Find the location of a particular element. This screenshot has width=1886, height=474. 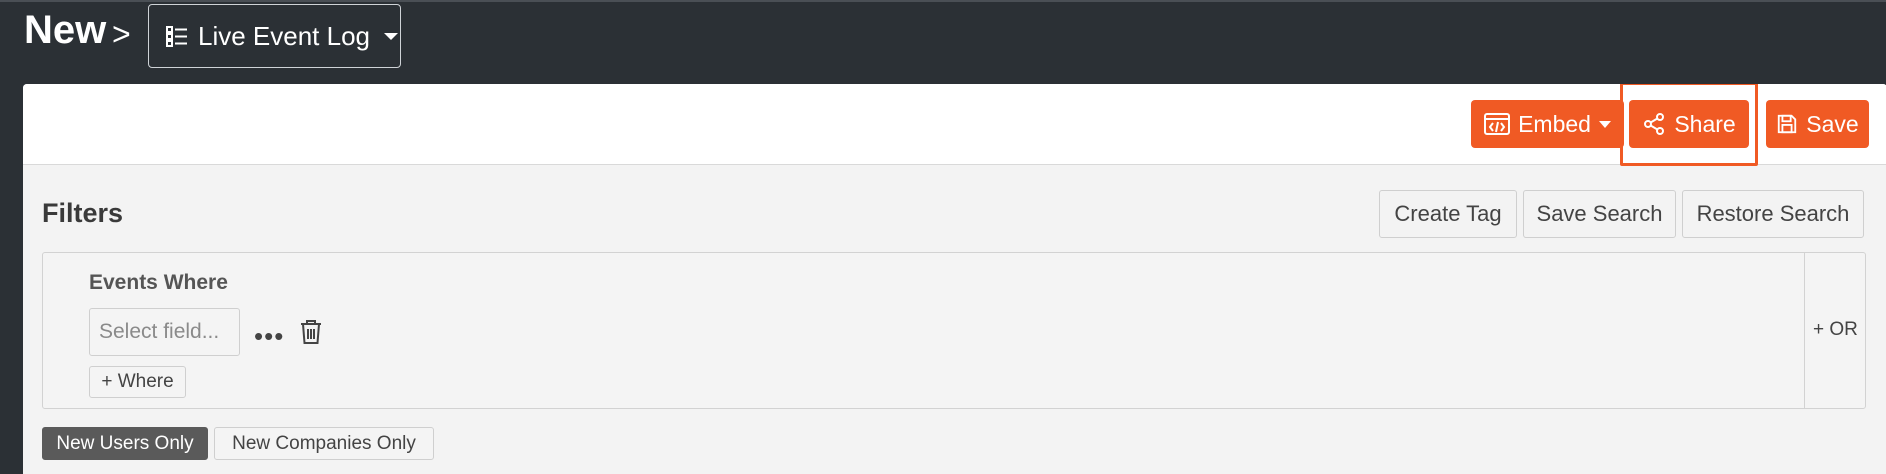

share-icon is located at coordinates (1654, 124).